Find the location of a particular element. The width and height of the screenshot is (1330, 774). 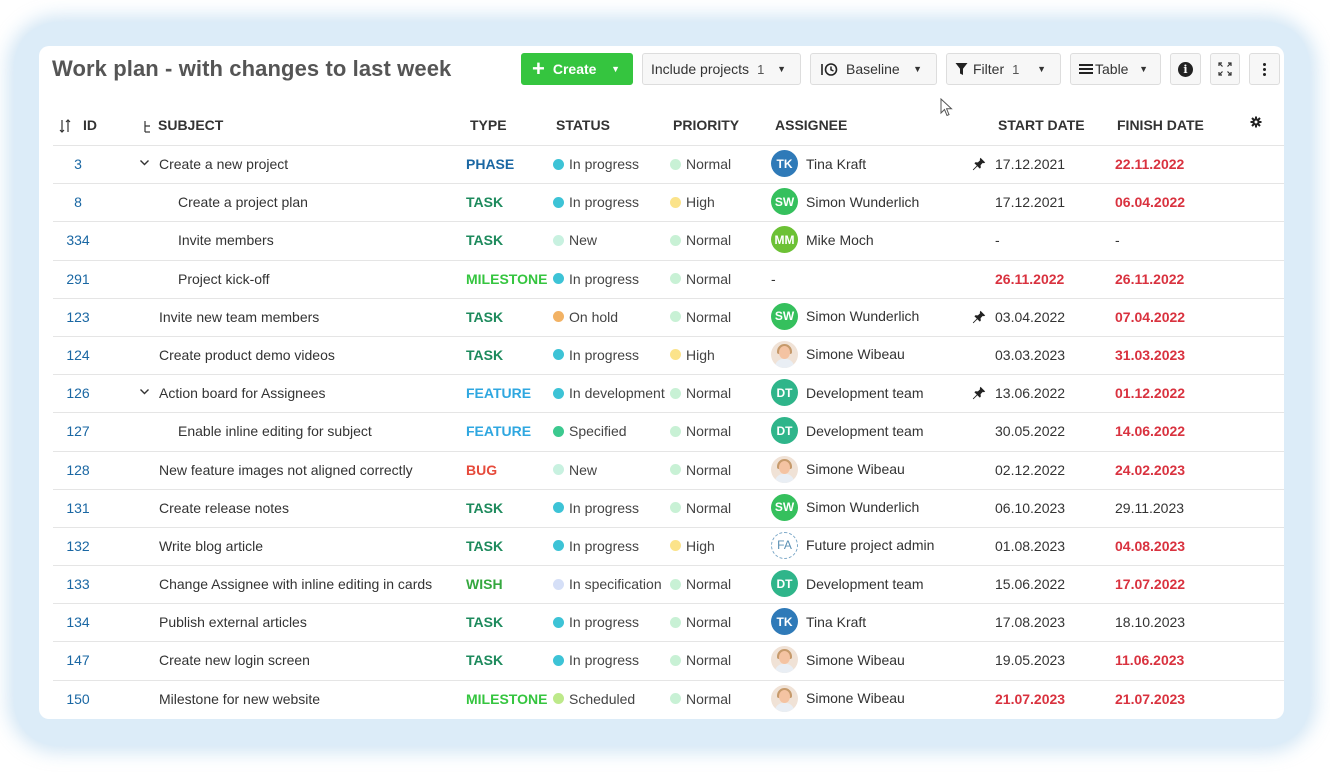

work-package-id-link: 334 is located at coordinates (78, 240).